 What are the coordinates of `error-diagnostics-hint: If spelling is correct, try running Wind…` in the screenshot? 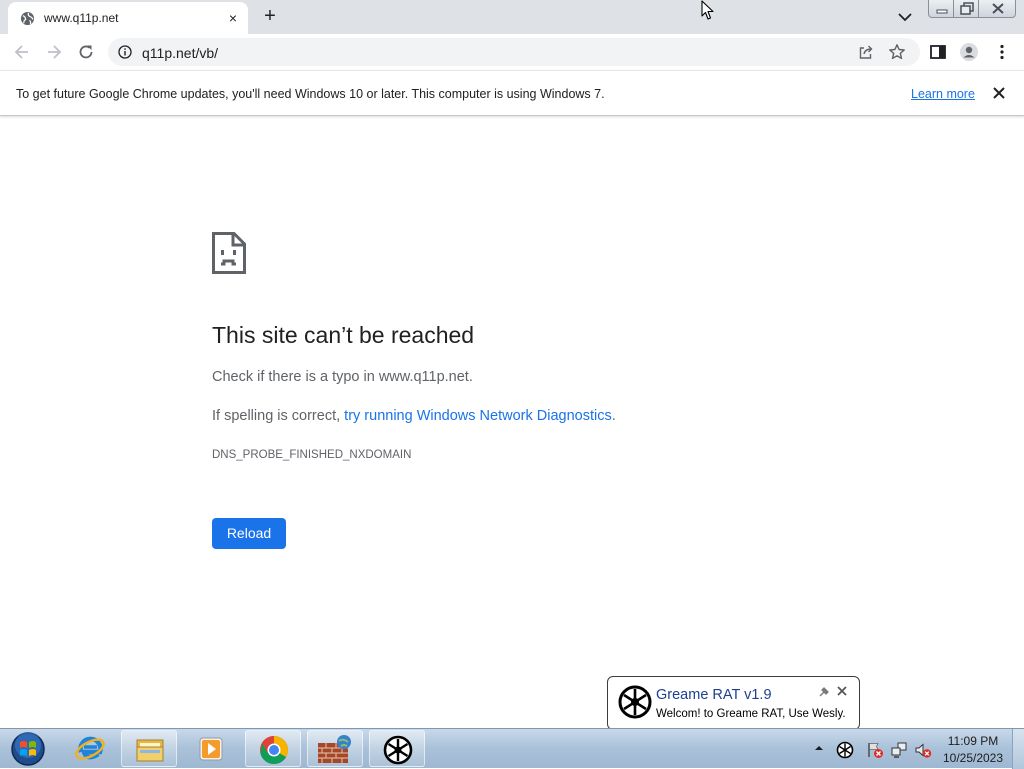 It's located at (414, 416).